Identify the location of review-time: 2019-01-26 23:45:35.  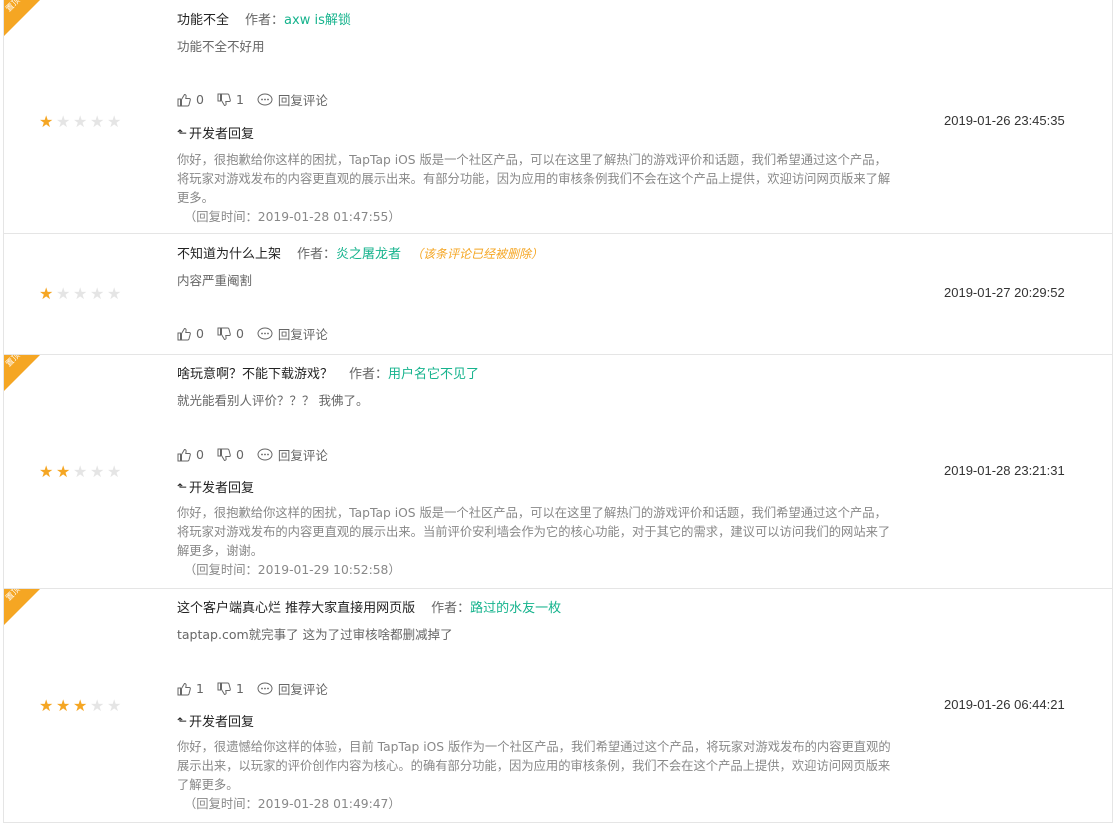
(1004, 120).